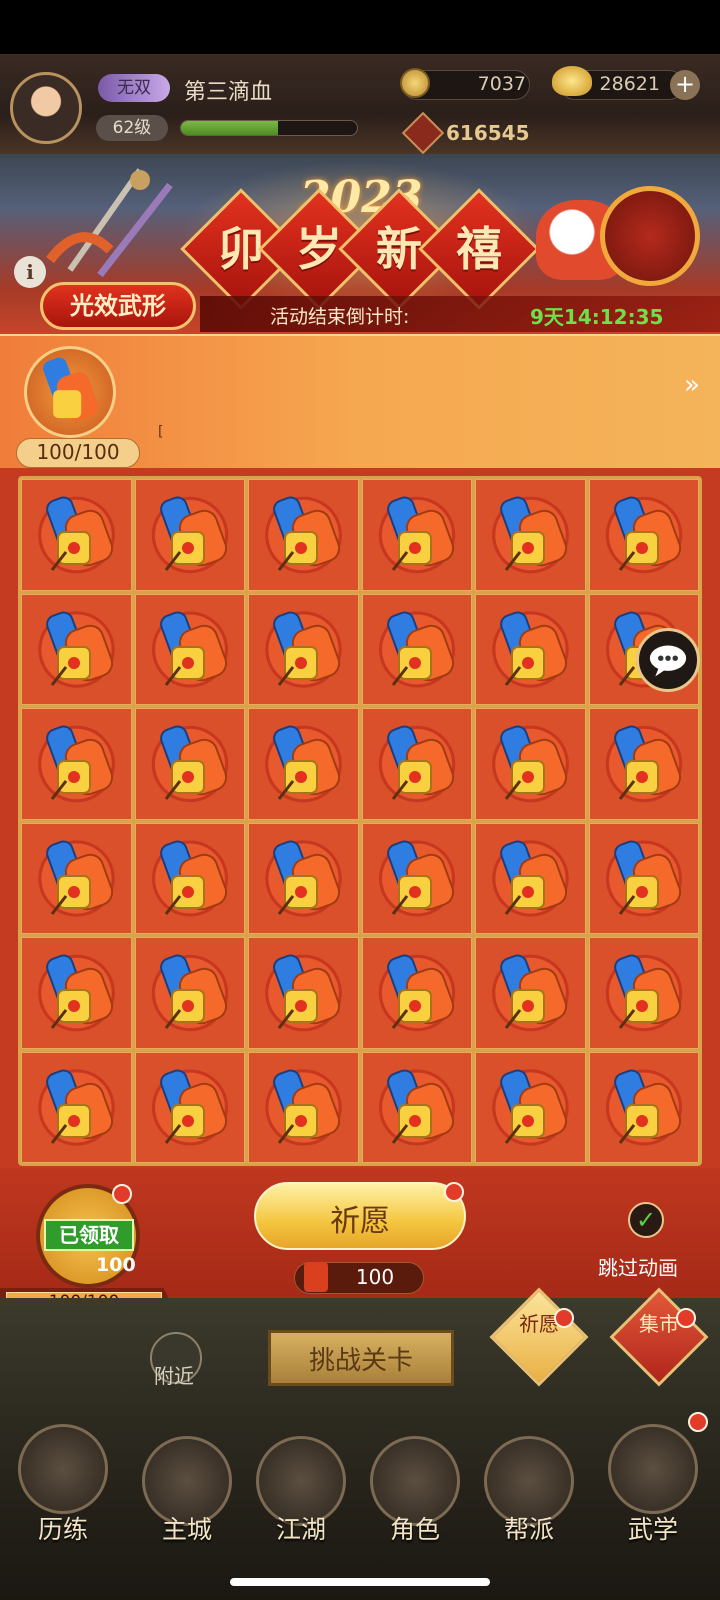 The width and height of the screenshot is (720, 1600). What do you see at coordinates (653, 1469) in the screenshot?
I see `scroll-icon` at bounding box center [653, 1469].